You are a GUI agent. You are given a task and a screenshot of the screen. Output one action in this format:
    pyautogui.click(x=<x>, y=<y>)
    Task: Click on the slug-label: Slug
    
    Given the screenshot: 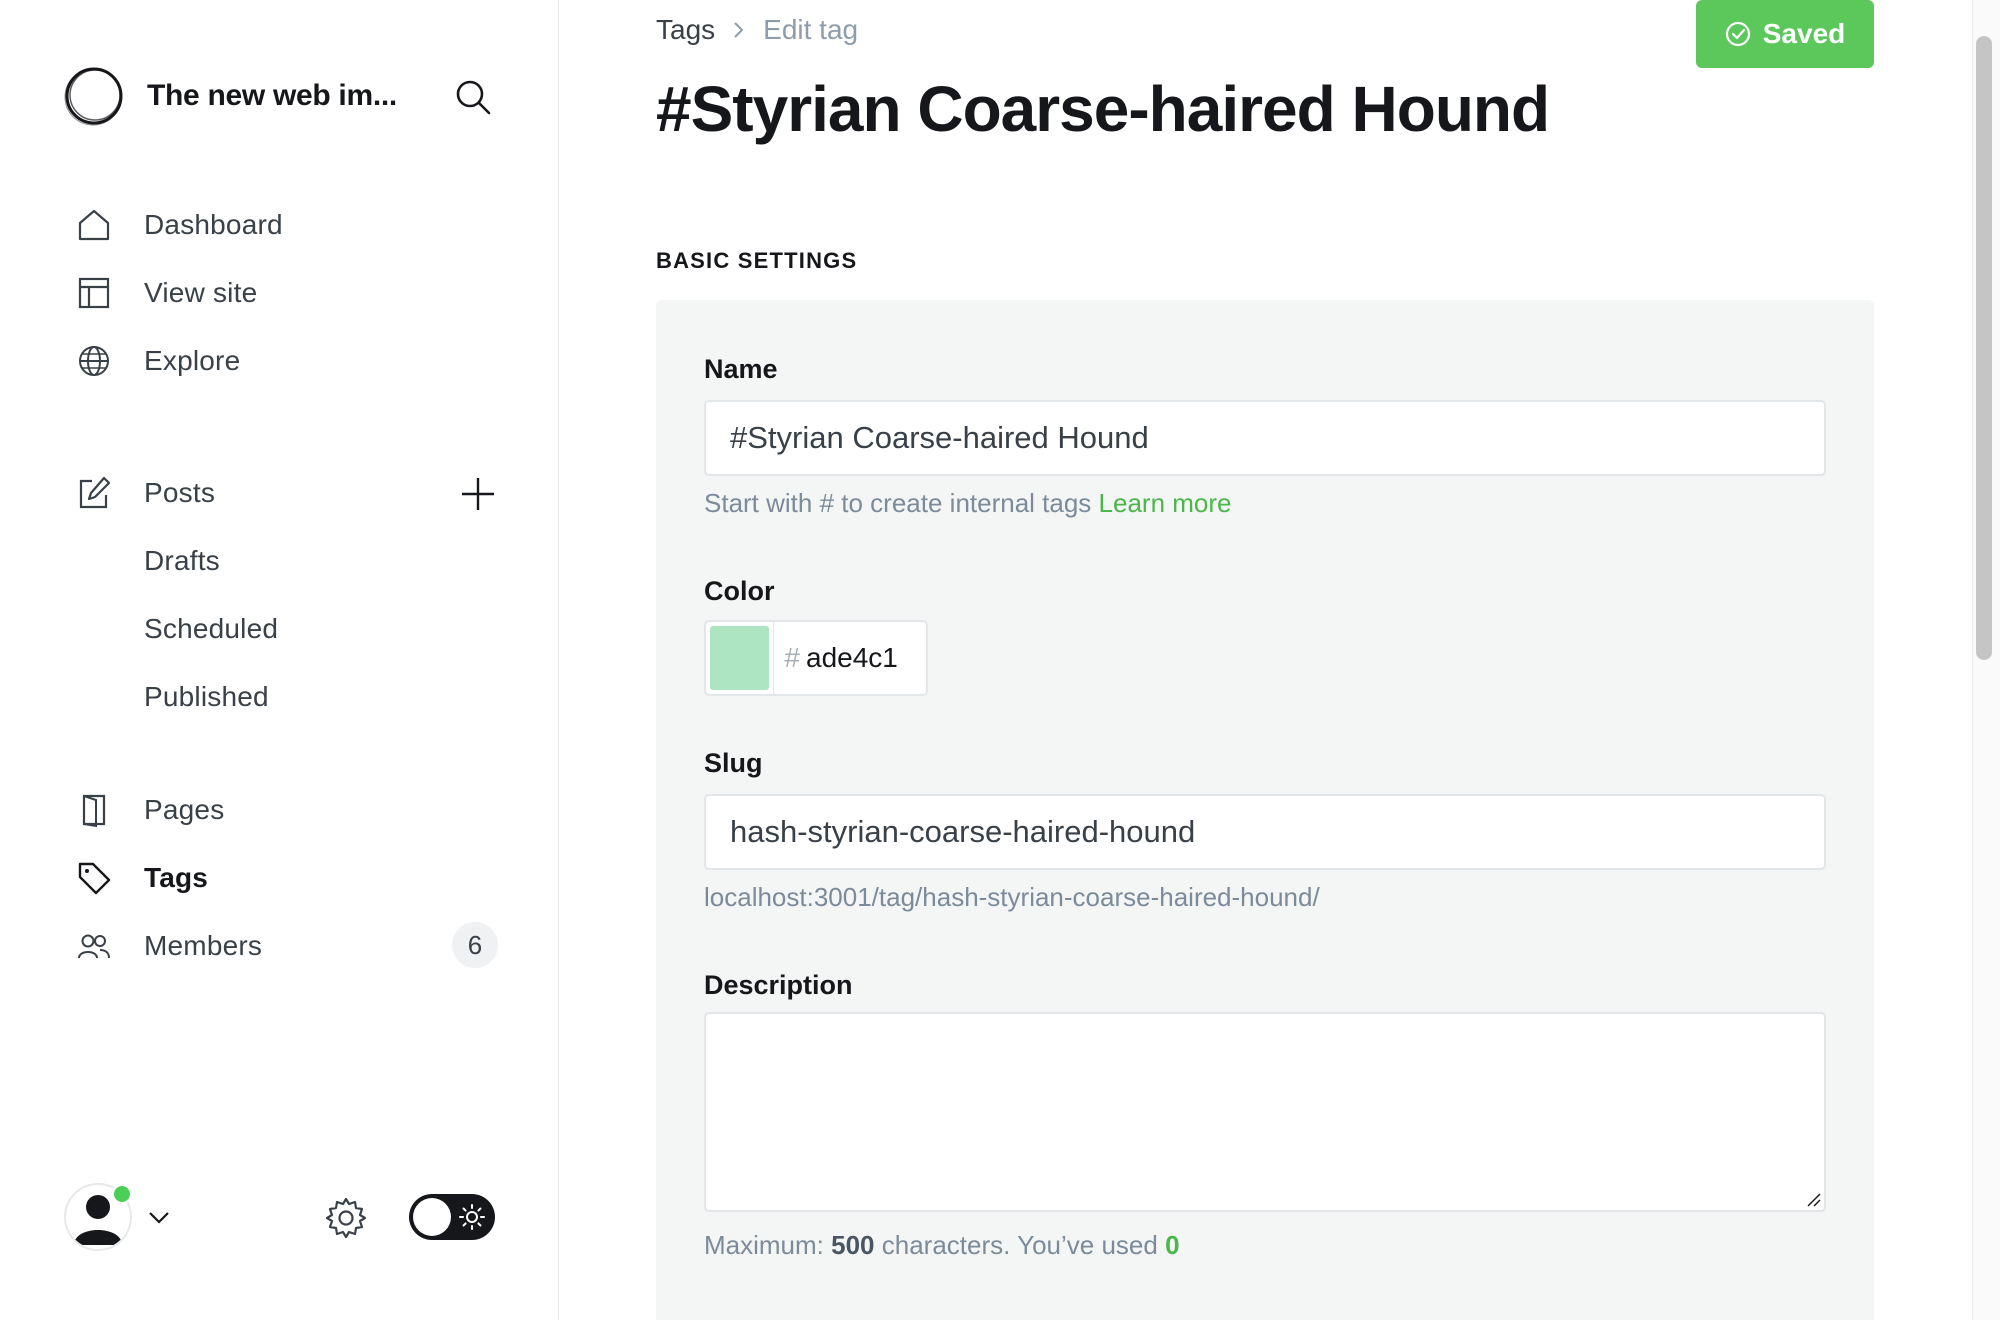 What is the action you would take?
    pyautogui.click(x=733, y=763)
    